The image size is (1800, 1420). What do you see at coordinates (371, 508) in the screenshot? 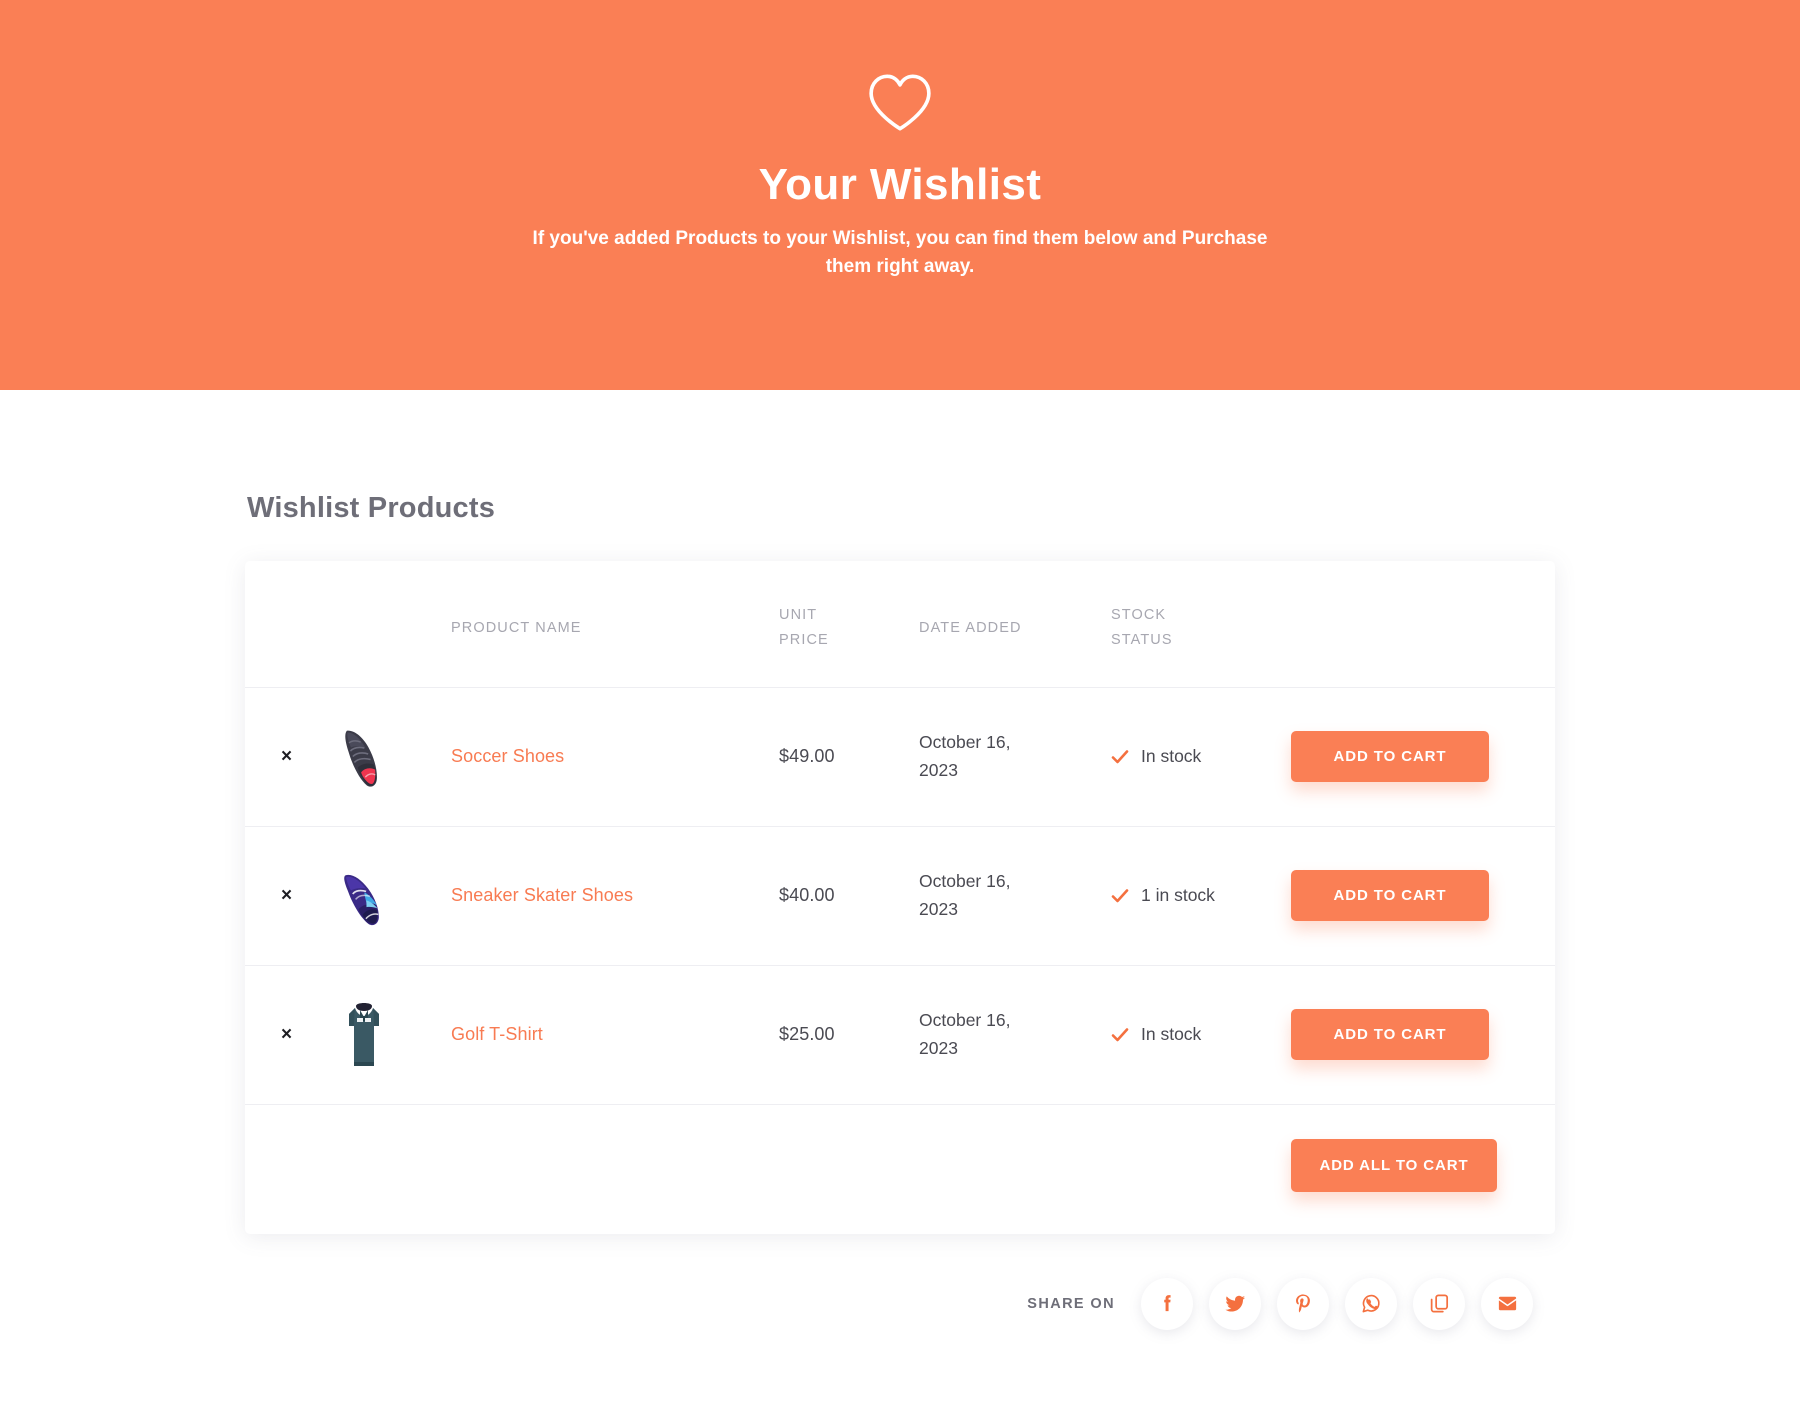
I see `section-title: Wishlist Products` at bounding box center [371, 508].